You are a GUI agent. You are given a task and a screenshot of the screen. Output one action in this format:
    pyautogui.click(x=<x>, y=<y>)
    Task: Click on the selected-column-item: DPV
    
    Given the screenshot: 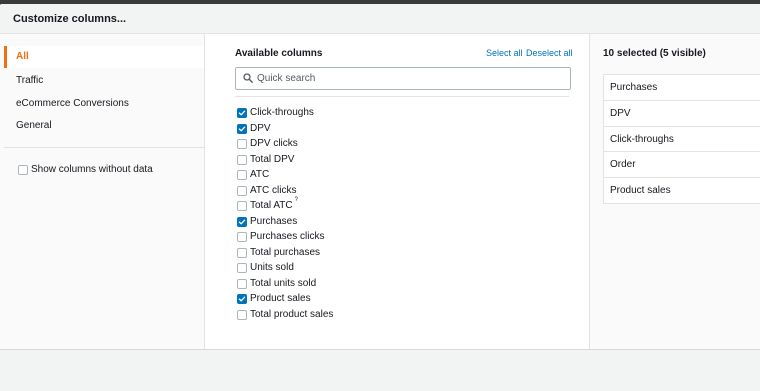 What is the action you would take?
    pyautogui.click(x=682, y=113)
    